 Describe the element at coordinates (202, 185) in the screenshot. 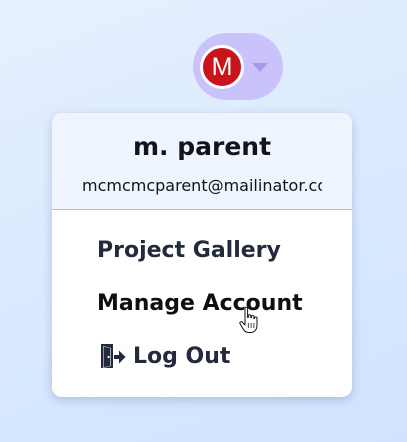

I see `user-email: mcmcmcparent@mailinator.com` at that location.